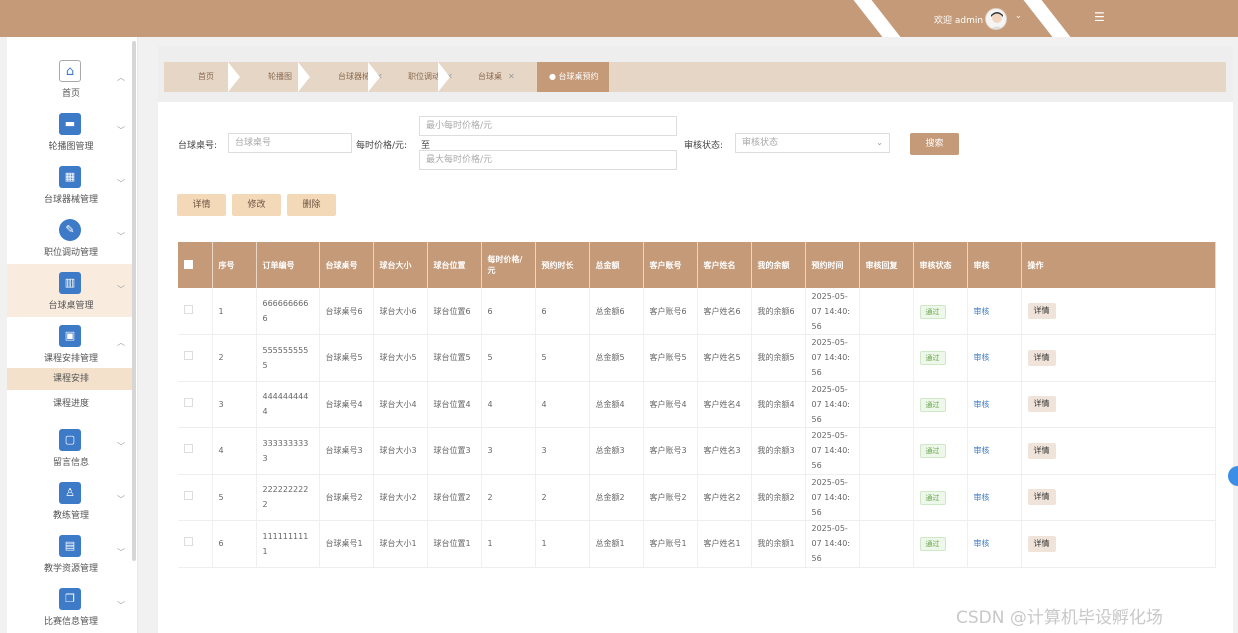 The image size is (1238, 633). What do you see at coordinates (704, 146) in the screenshot?
I see `status-label: 审核状态:` at bounding box center [704, 146].